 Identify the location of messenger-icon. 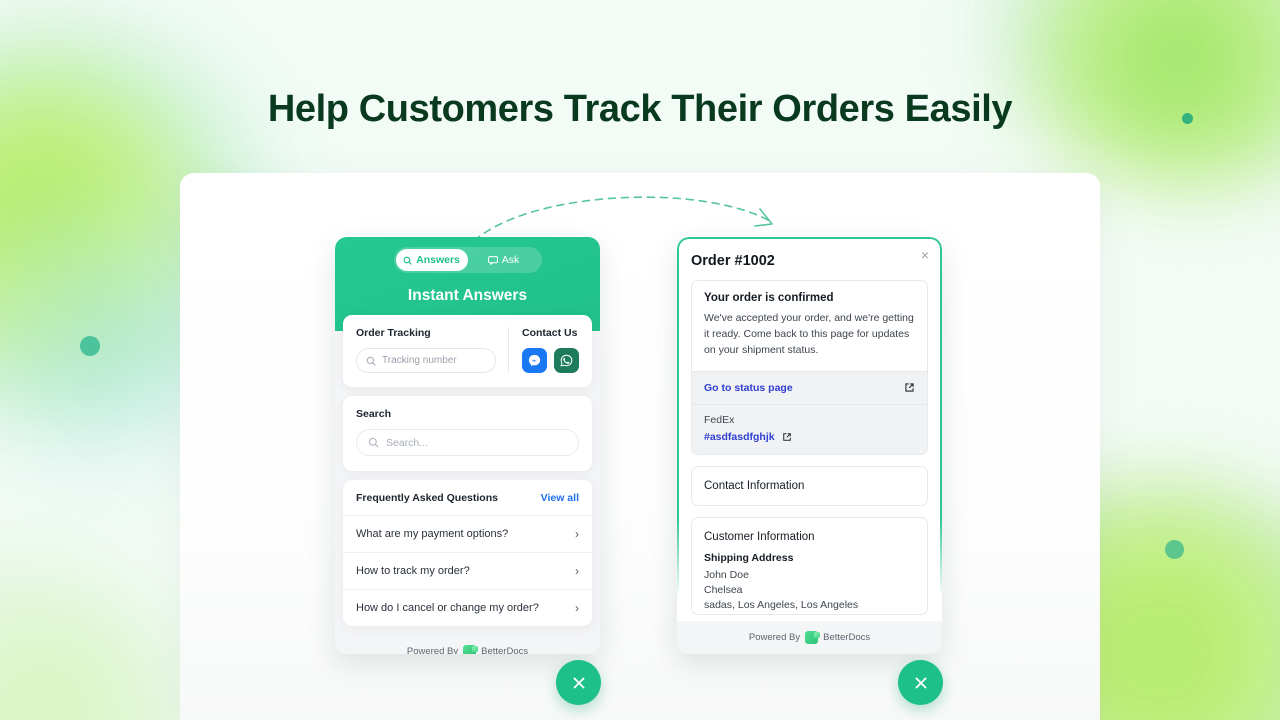
(534, 360).